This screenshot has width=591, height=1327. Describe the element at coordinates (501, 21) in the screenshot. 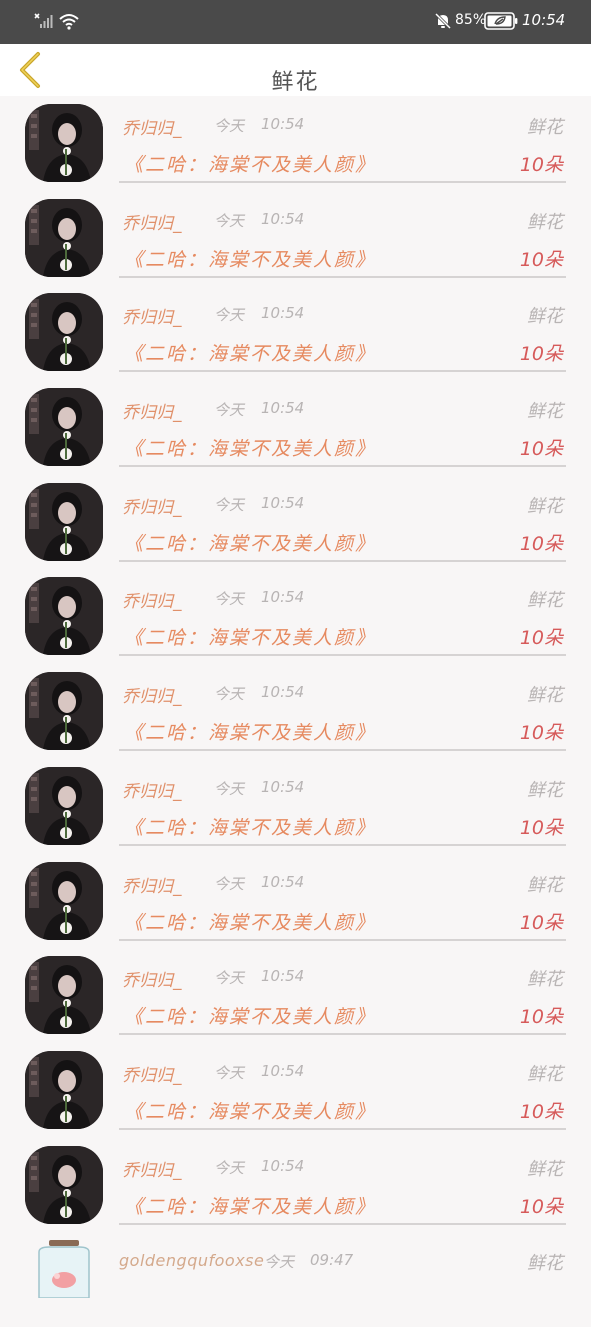

I see `battery-icon` at that location.